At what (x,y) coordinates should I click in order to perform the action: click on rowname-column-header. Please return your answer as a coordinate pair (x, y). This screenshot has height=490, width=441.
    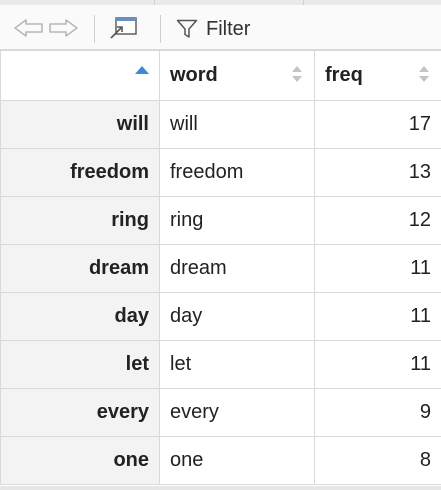
    Looking at the image, I should click on (80, 75).